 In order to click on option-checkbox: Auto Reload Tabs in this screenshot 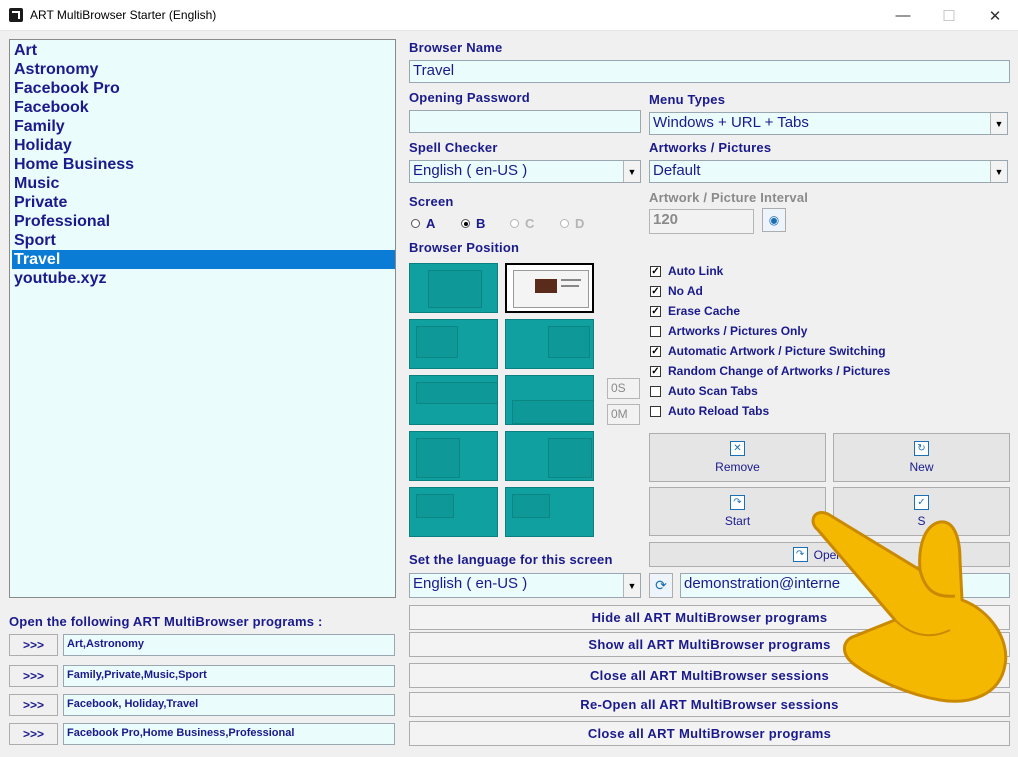, I will do `click(709, 411)`.